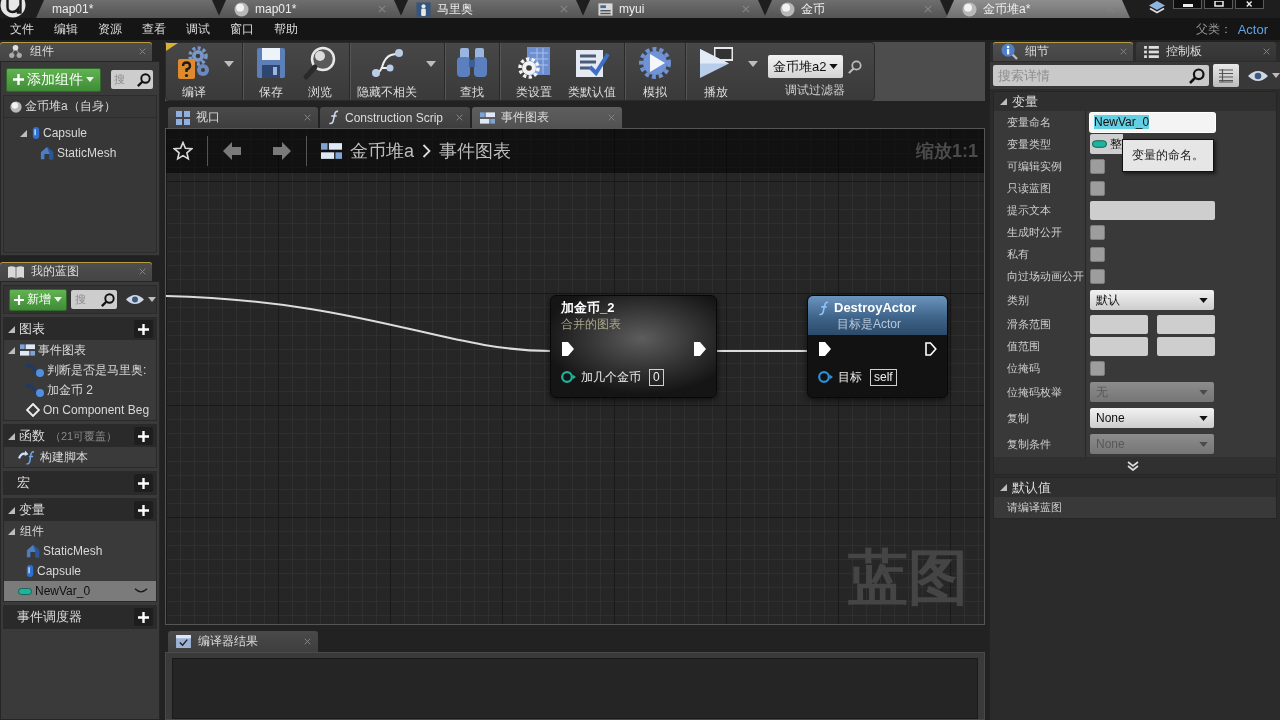 Image resolution: width=1280 pixels, height=720 pixels. I want to click on tree-item: 事件图表, so click(80, 350).